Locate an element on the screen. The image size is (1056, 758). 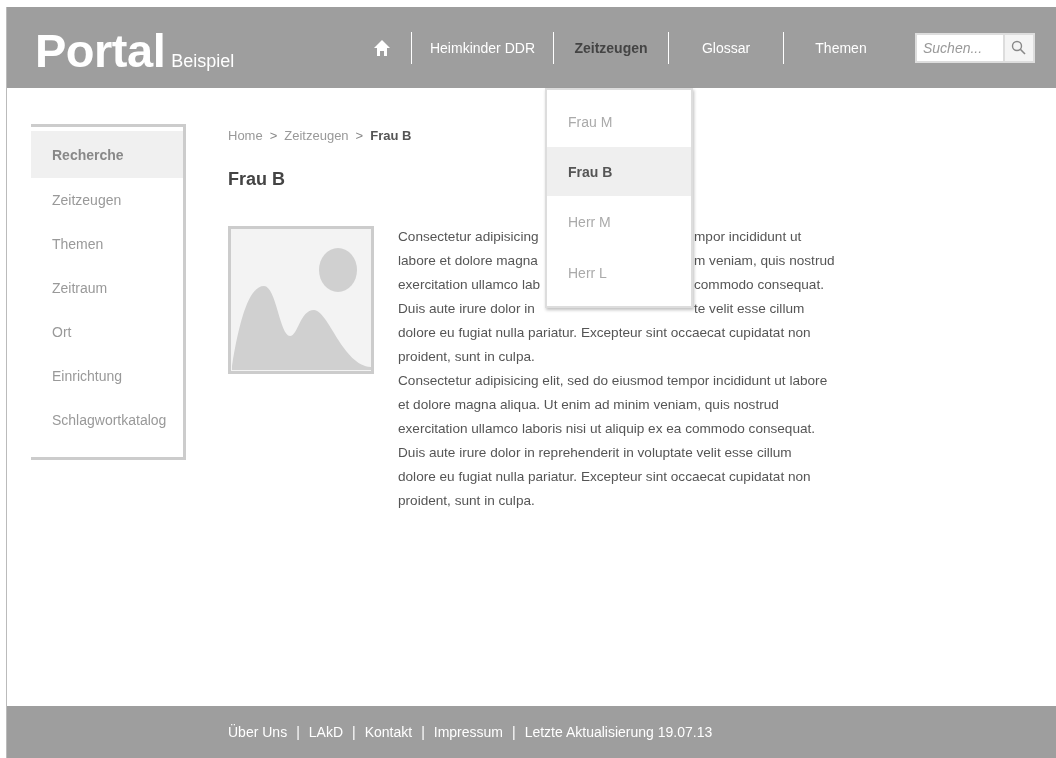
text-fragment: te velit esse cillum is located at coordinates (750, 309).